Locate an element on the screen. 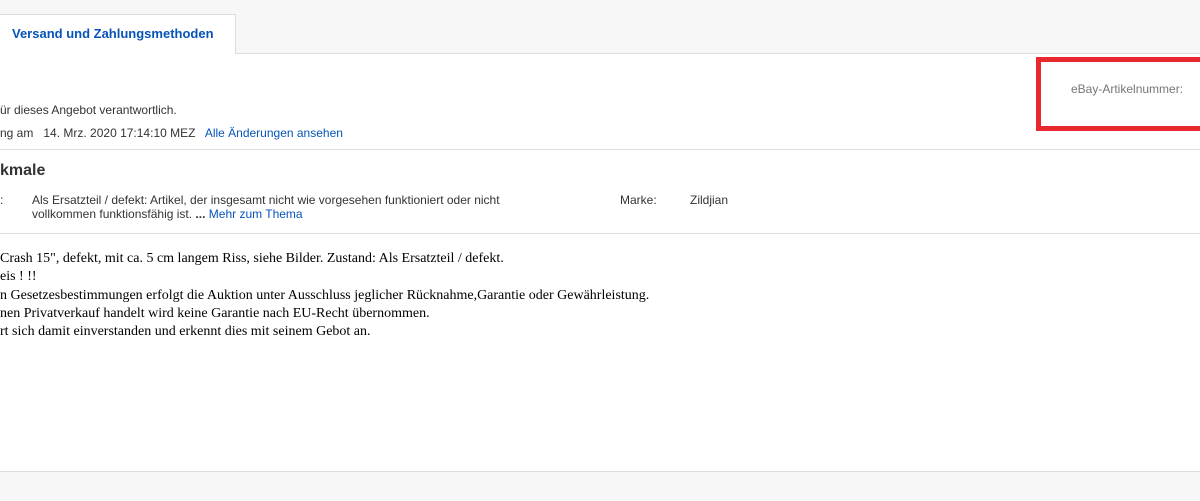 Image resolution: width=1200 pixels, height=501 pixels. brand-label: Marke: is located at coordinates (638, 200).